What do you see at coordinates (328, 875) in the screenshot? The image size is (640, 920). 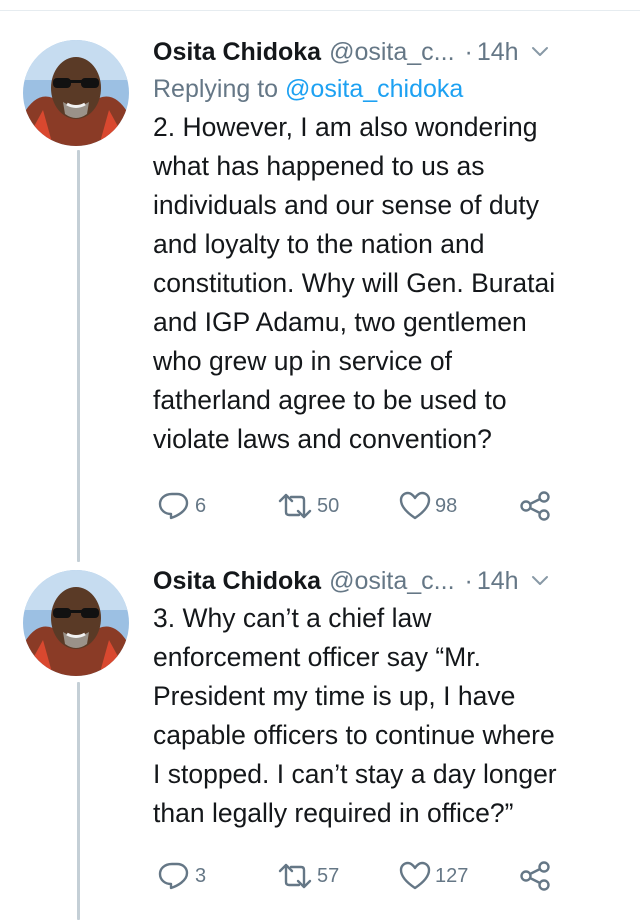 I see `retweet-count: 57` at bounding box center [328, 875].